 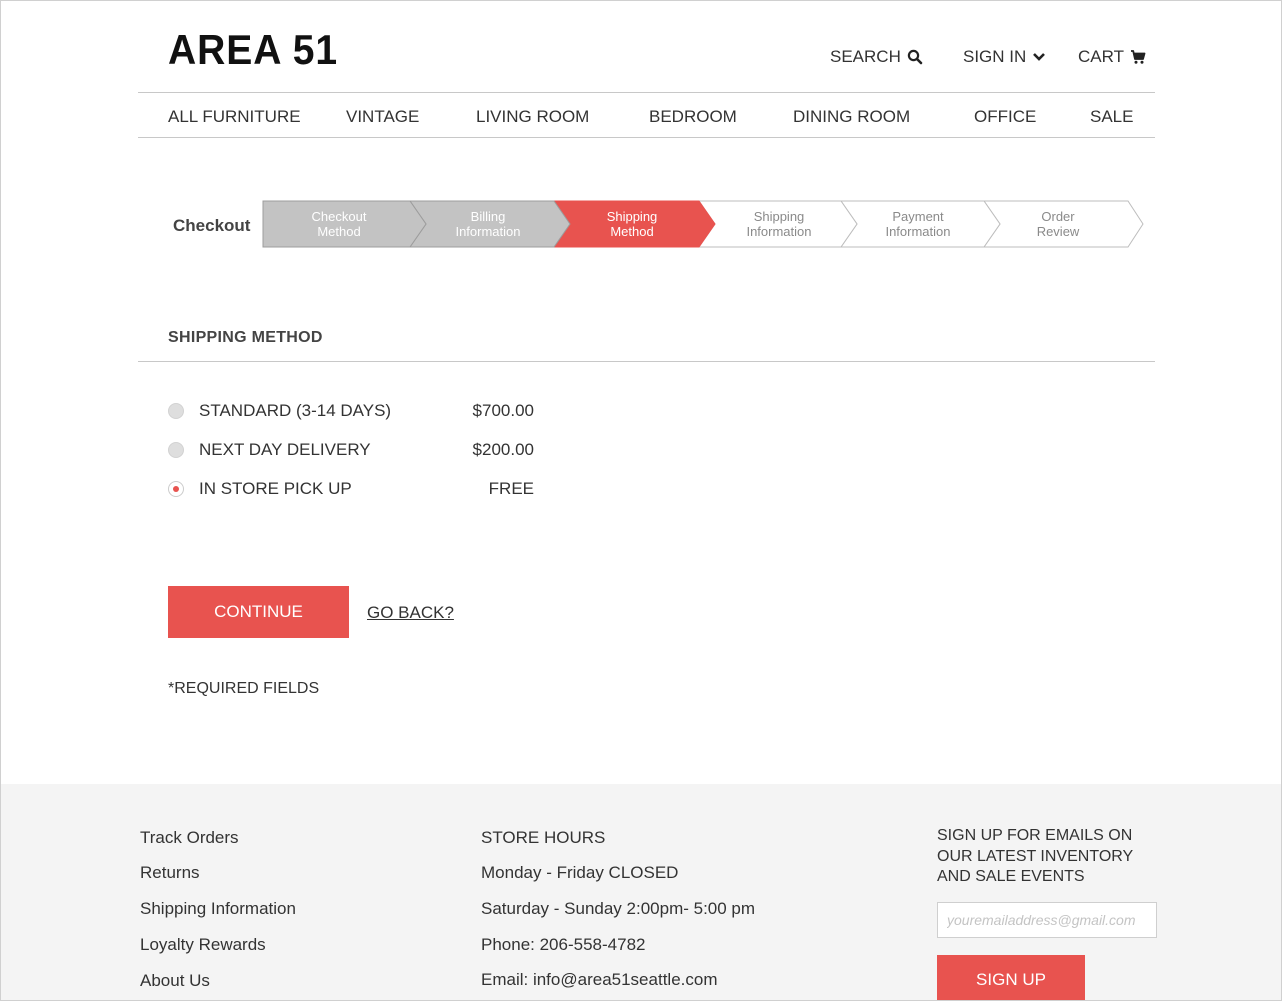 What do you see at coordinates (244, 688) in the screenshot?
I see `required-fields-note: *REQUIRED FIELDS` at bounding box center [244, 688].